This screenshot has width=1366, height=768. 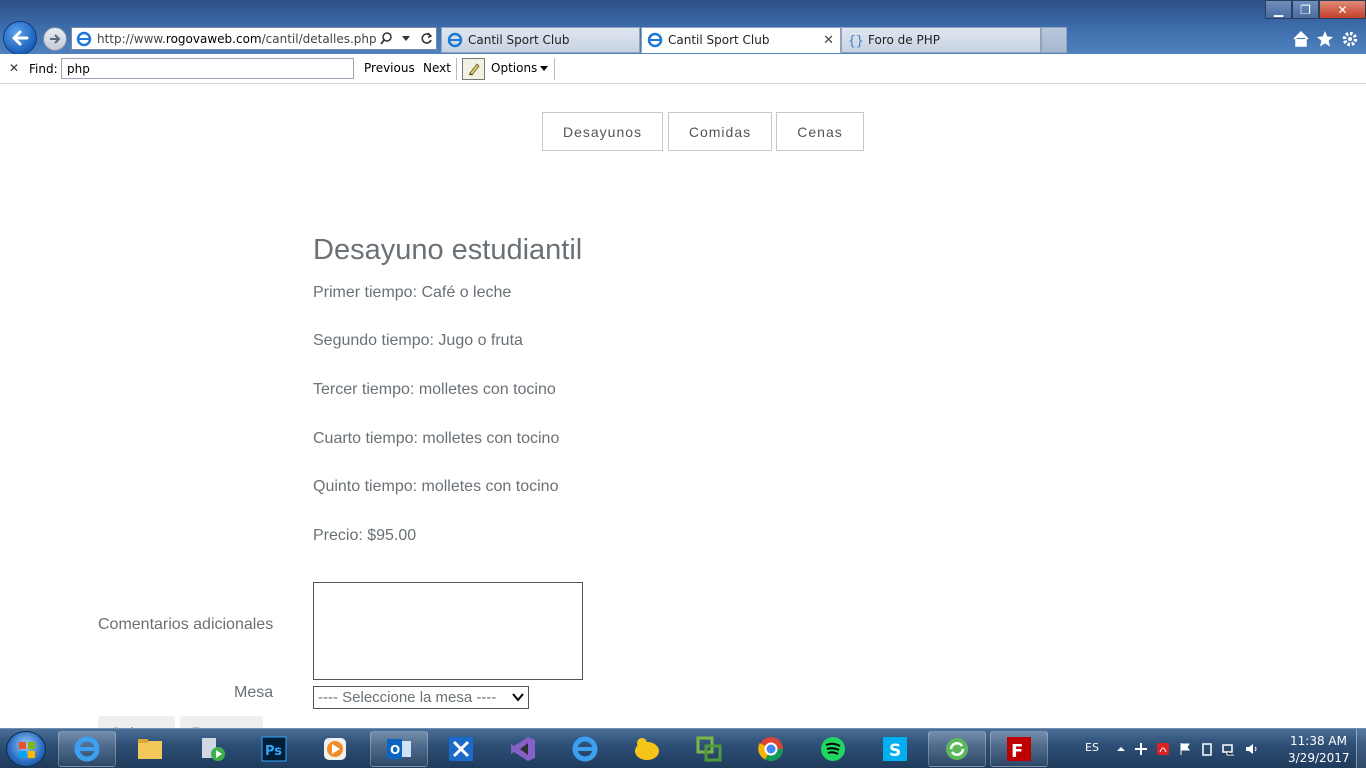 I want to click on window-controls: ▁ ❐ ✕, so click(x=1315, y=9).